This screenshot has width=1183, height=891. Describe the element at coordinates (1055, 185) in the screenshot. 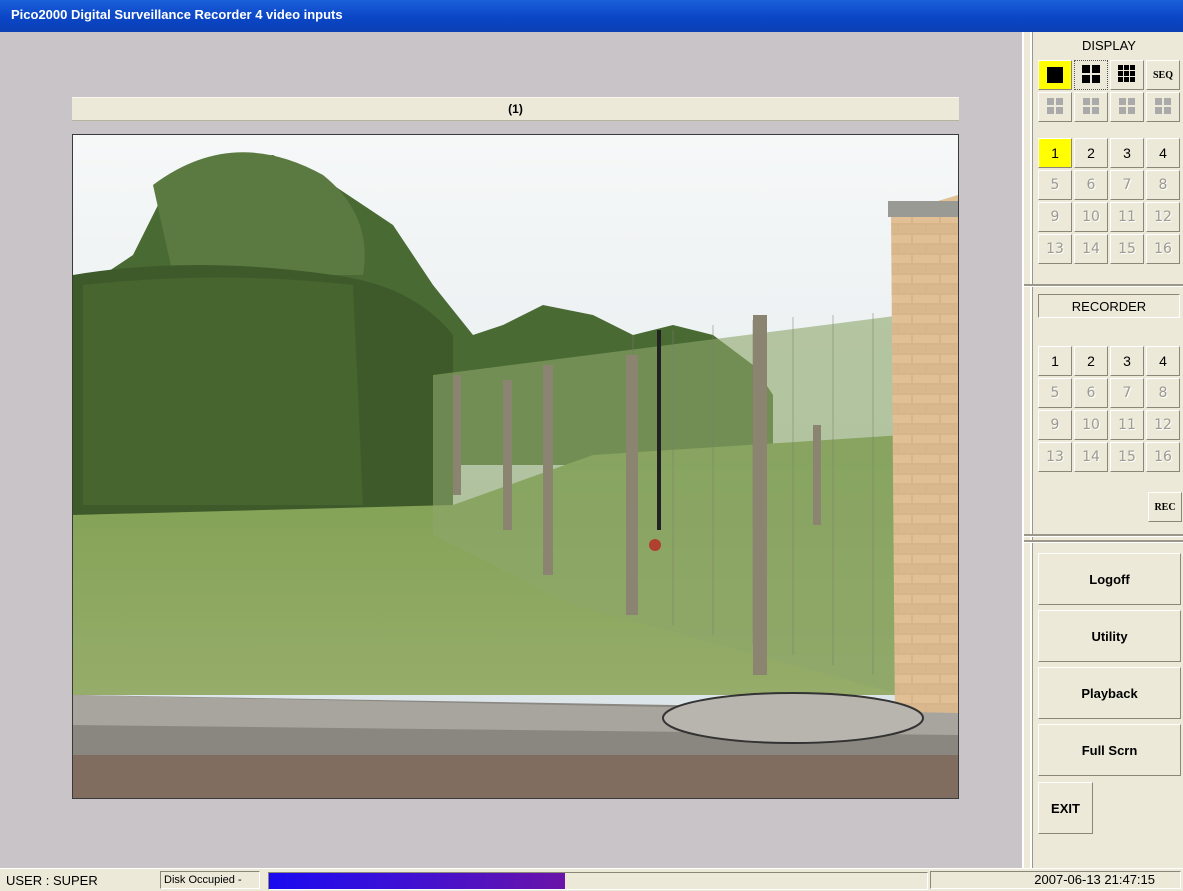

I see `display-channel-5-button: 5` at that location.